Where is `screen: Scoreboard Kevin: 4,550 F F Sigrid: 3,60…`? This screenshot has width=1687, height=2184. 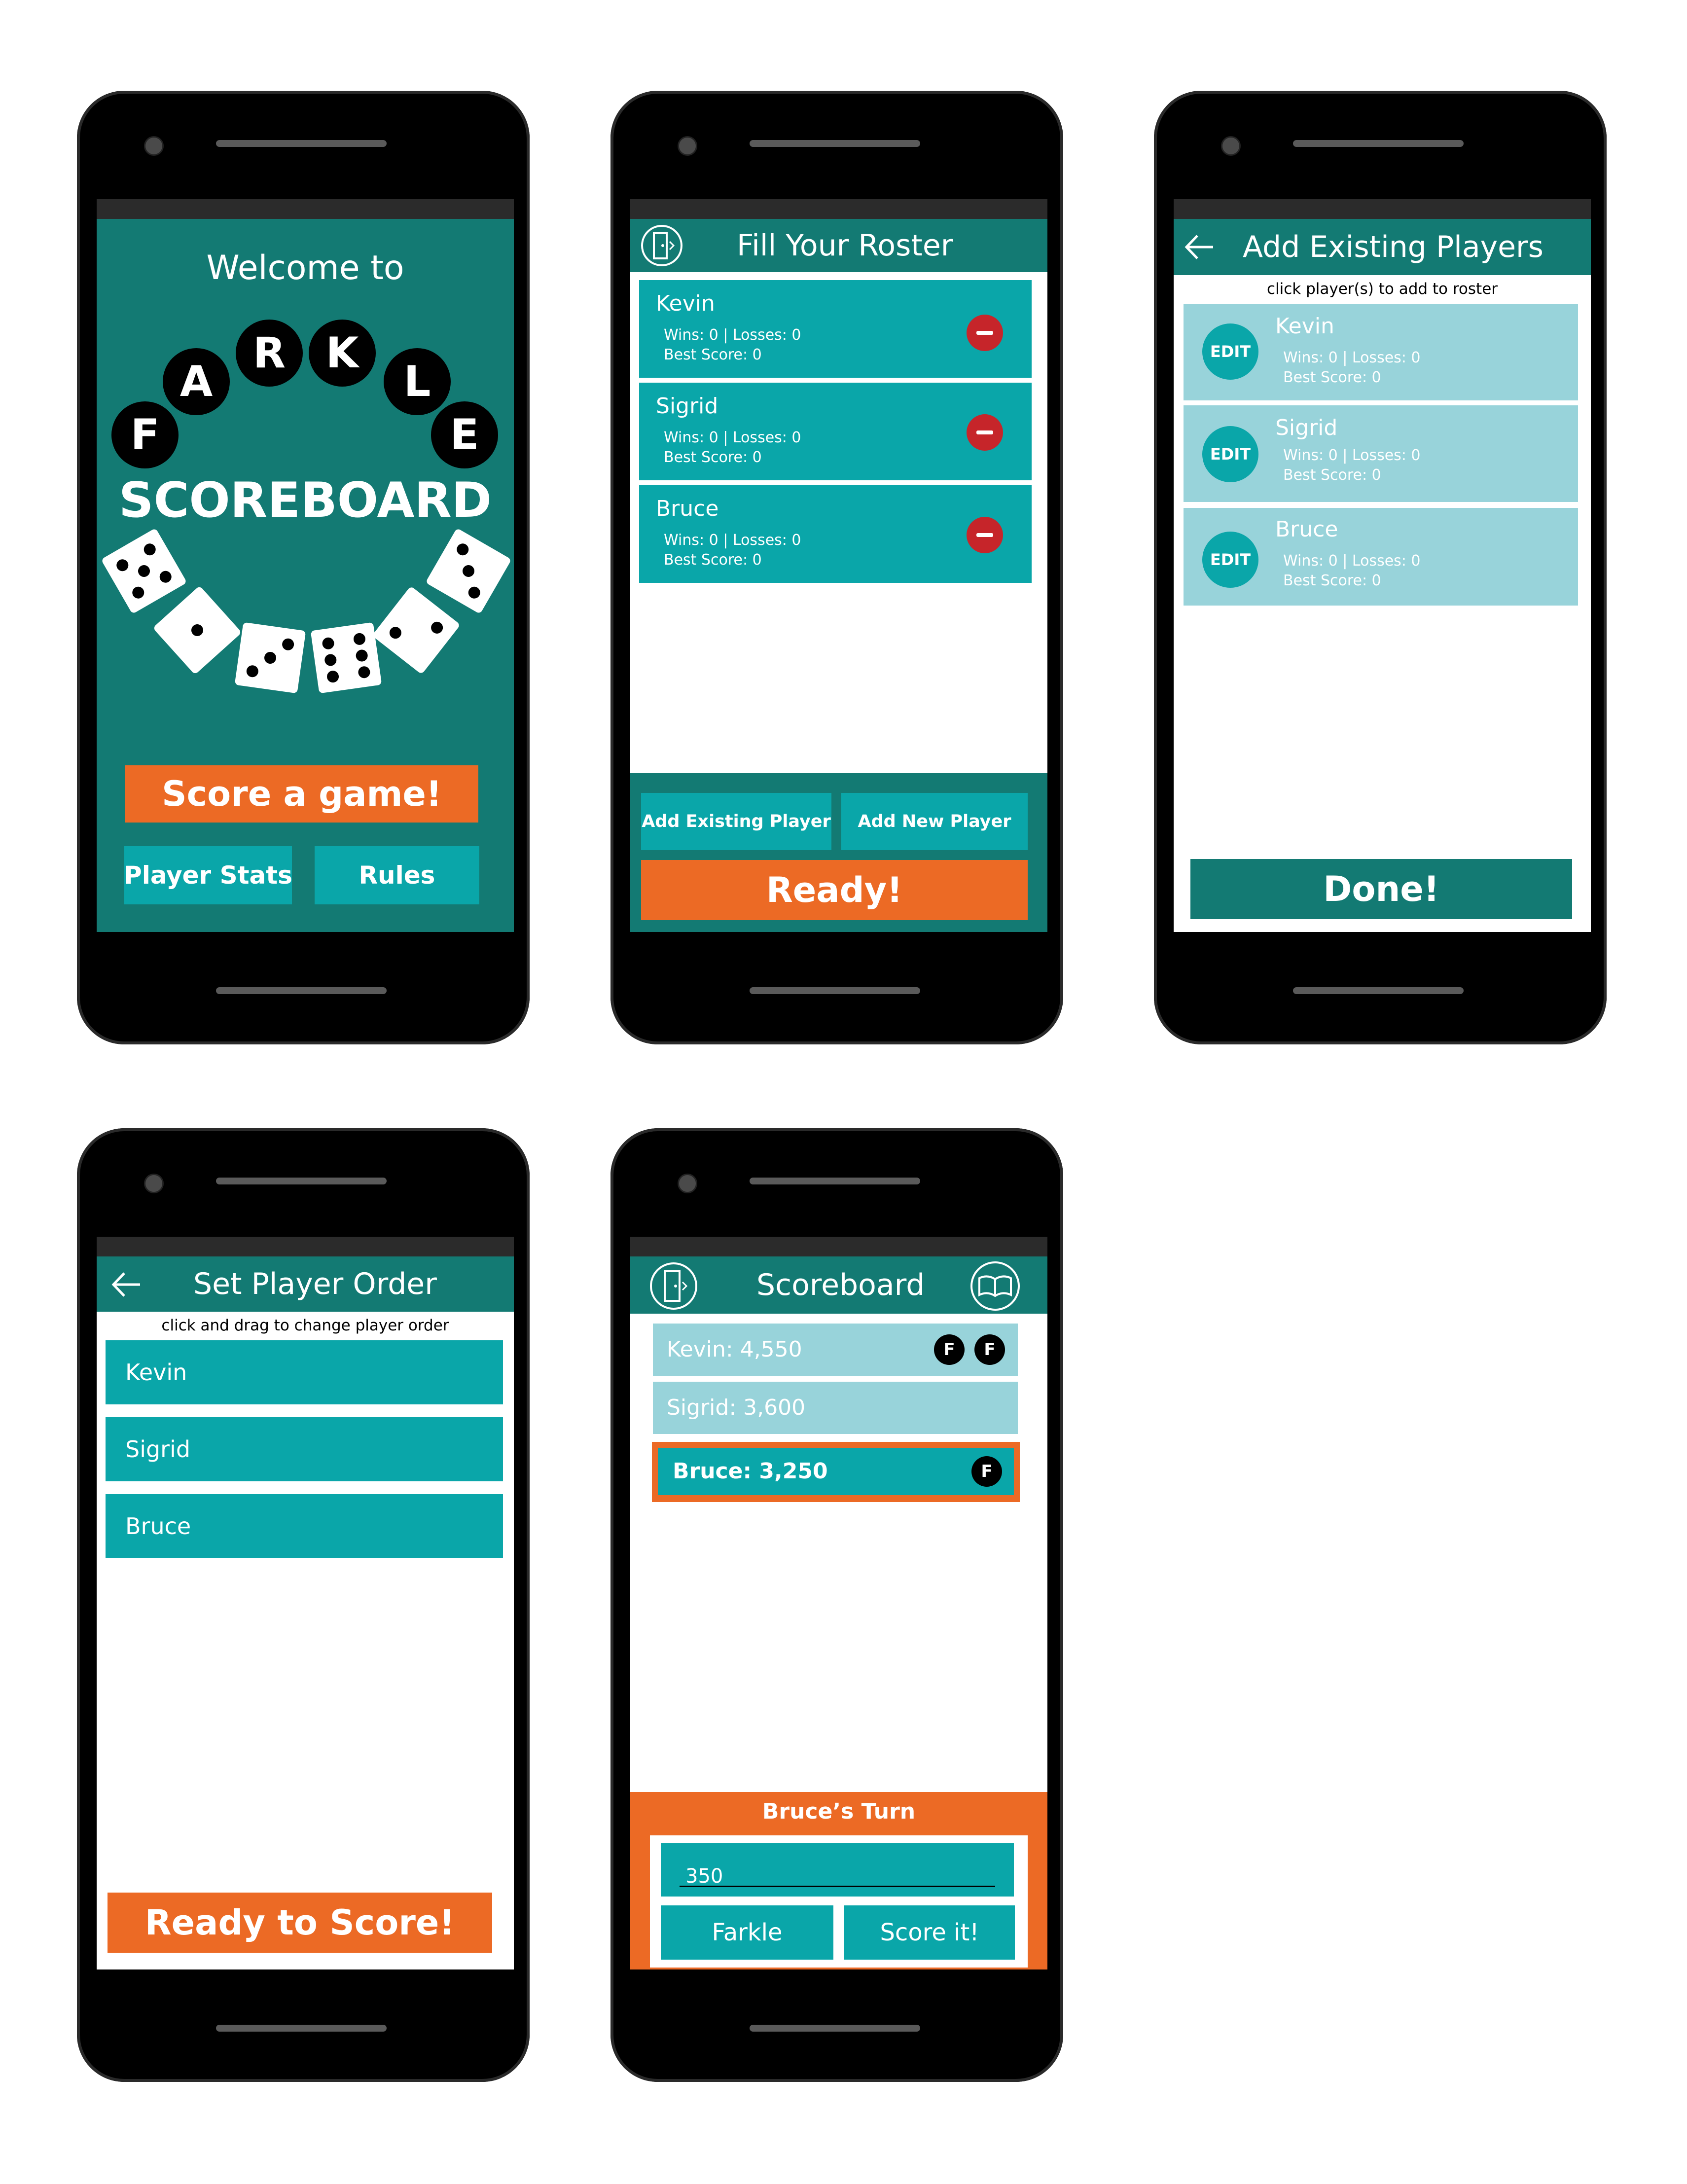
screen: Scoreboard Kevin: 4,550 F F Sigrid: 3,60… is located at coordinates (838, 1603).